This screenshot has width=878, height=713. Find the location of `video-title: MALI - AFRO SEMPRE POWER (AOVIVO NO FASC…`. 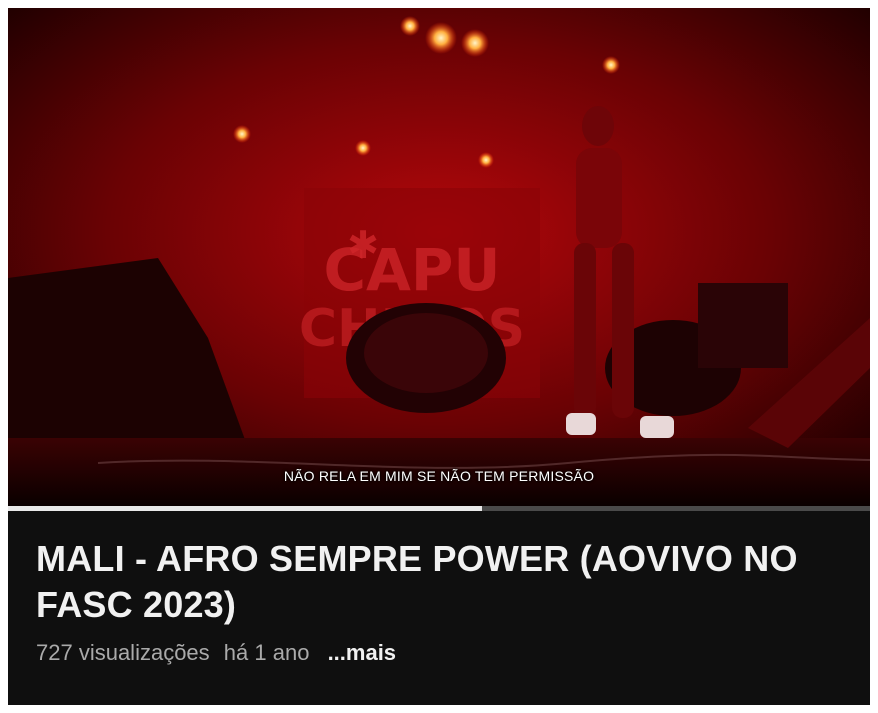

video-title: MALI - AFRO SEMPRE POWER (AOVIVO NO FASC… is located at coordinates (443, 582).